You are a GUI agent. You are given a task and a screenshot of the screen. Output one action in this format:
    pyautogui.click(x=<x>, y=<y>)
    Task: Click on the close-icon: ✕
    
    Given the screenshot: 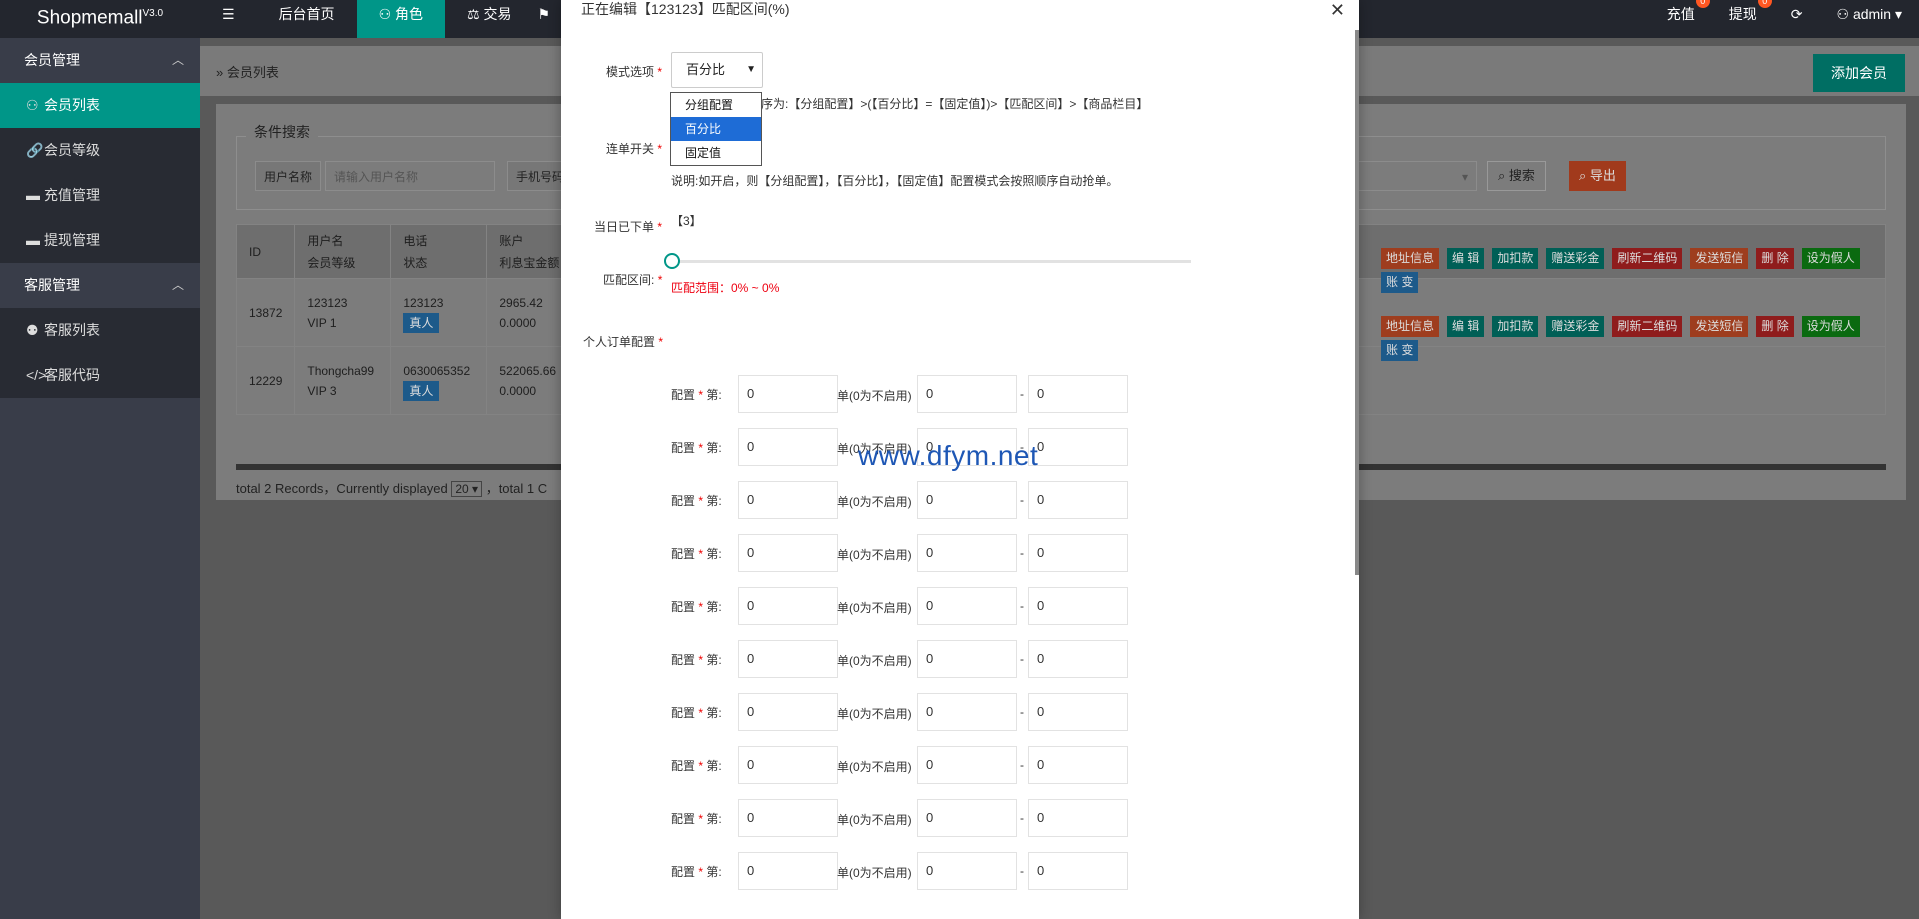 What is the action you would take?
    pyautogui.click(x=1337, y=10)
    